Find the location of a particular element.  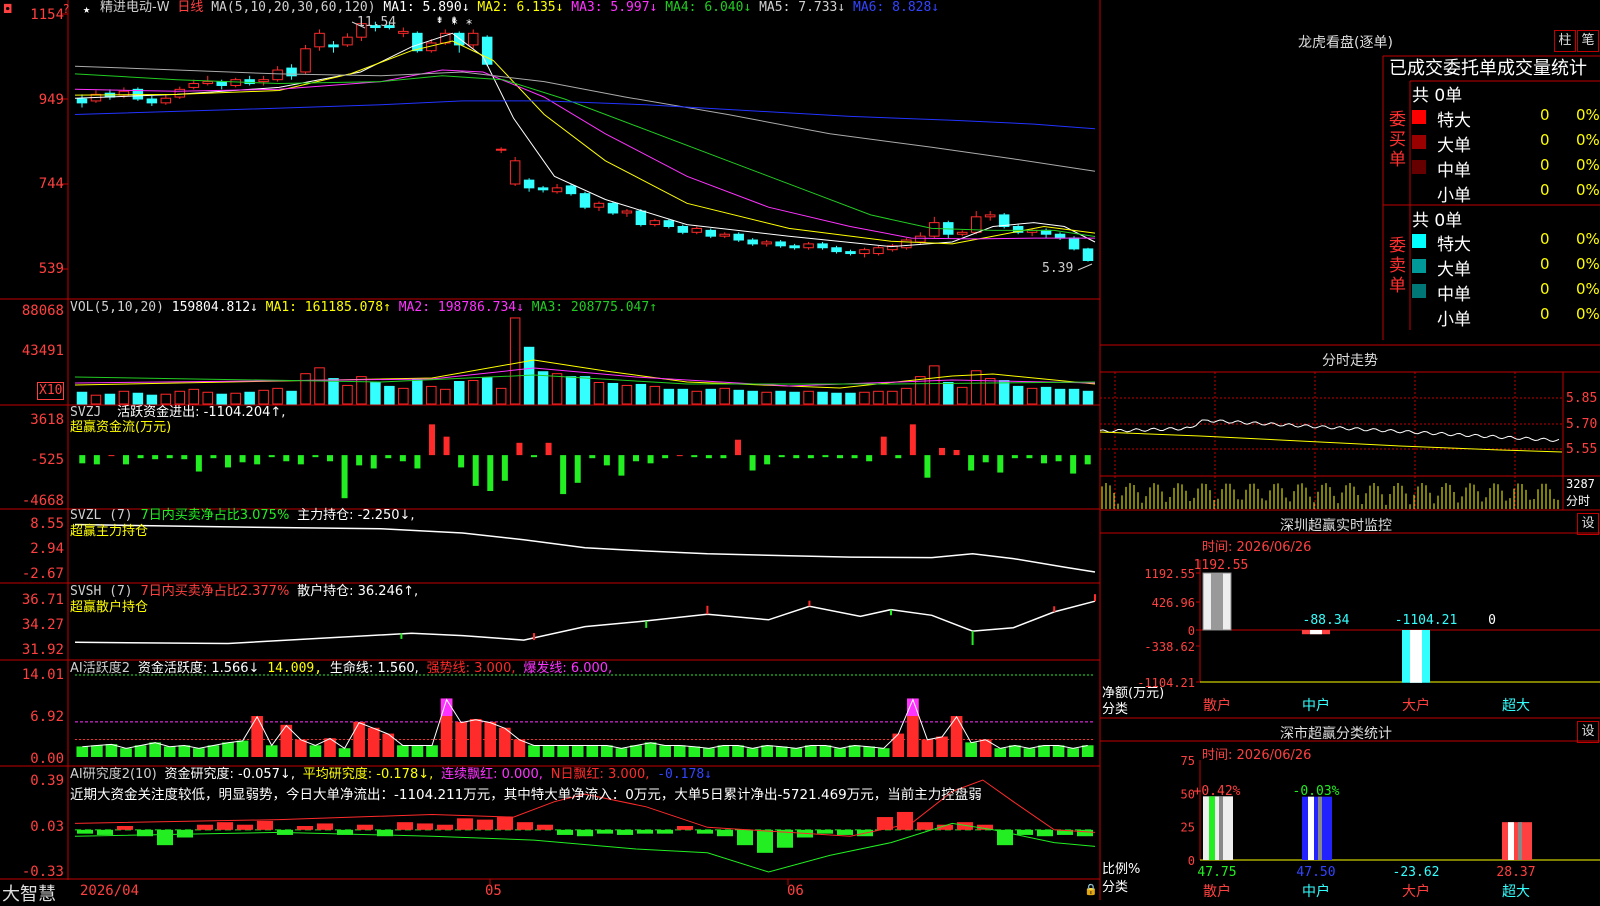

ai2-label: AI研究度2(10) is located at coordinates (113, 774).